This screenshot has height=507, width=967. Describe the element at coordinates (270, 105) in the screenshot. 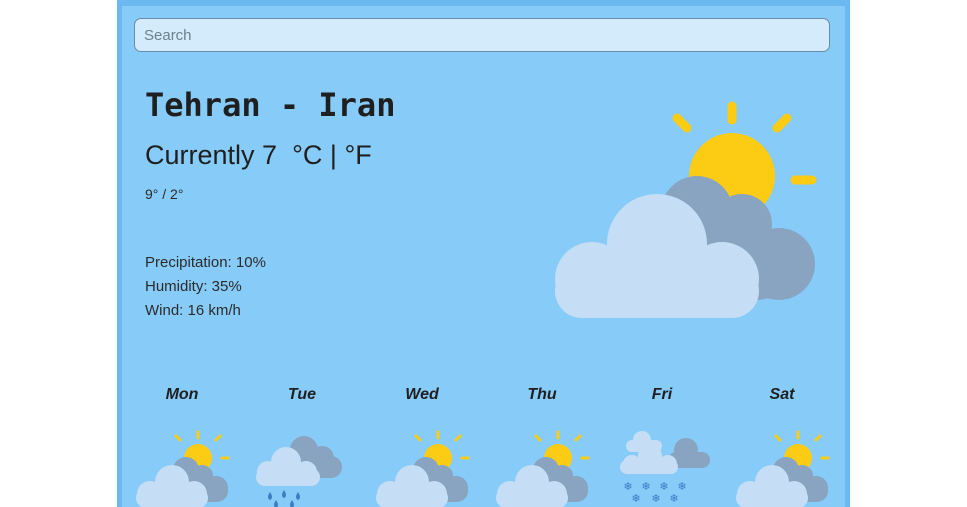

I see `city-title: Tehran - Iran` at that location.